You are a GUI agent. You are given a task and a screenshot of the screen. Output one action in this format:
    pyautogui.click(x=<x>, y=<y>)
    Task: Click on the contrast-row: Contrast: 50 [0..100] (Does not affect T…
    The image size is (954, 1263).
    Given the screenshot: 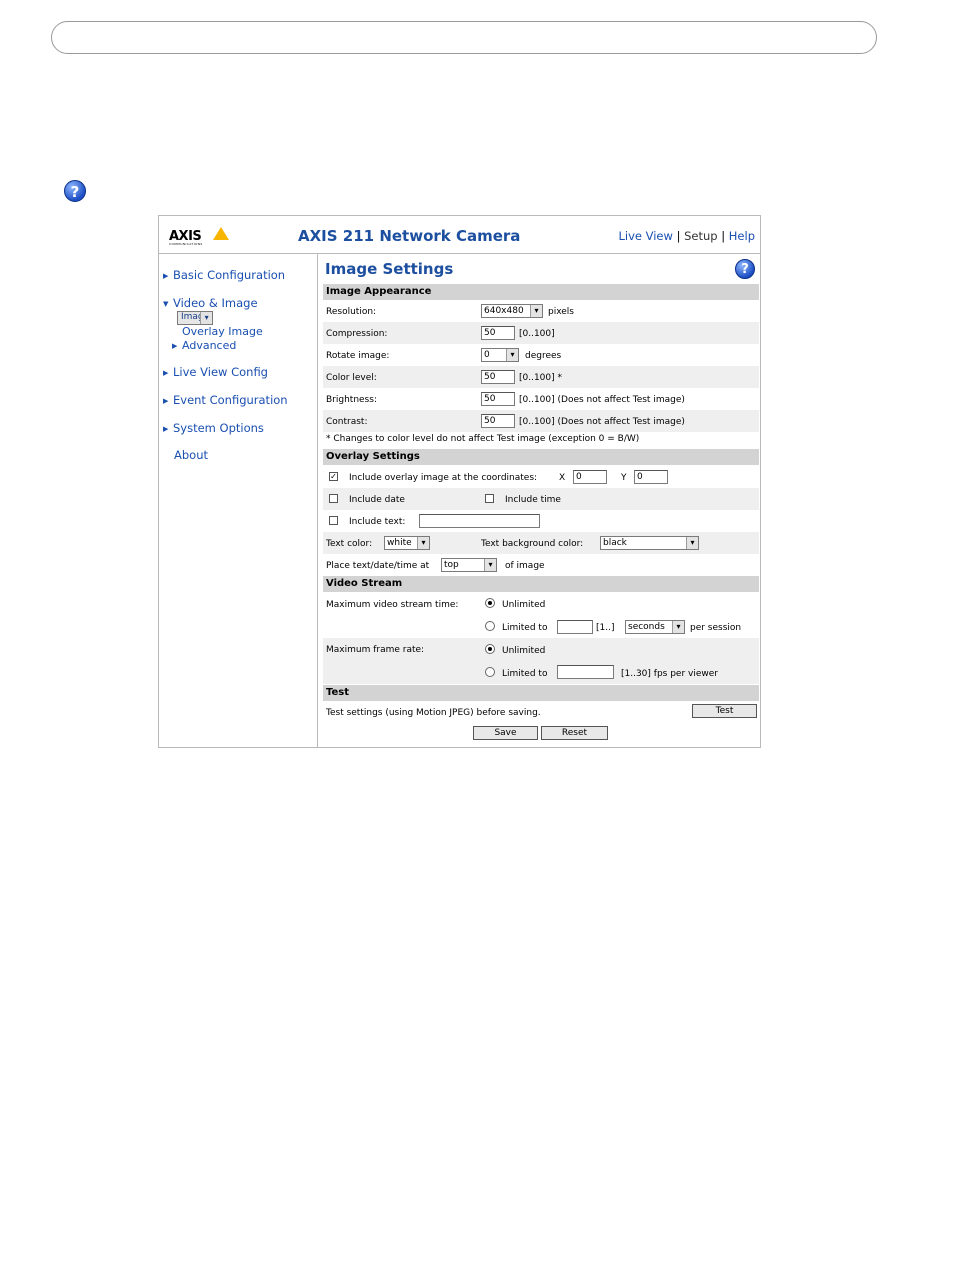 What is the action you would take?
    pyautogui.click(x=541, y=421)
    